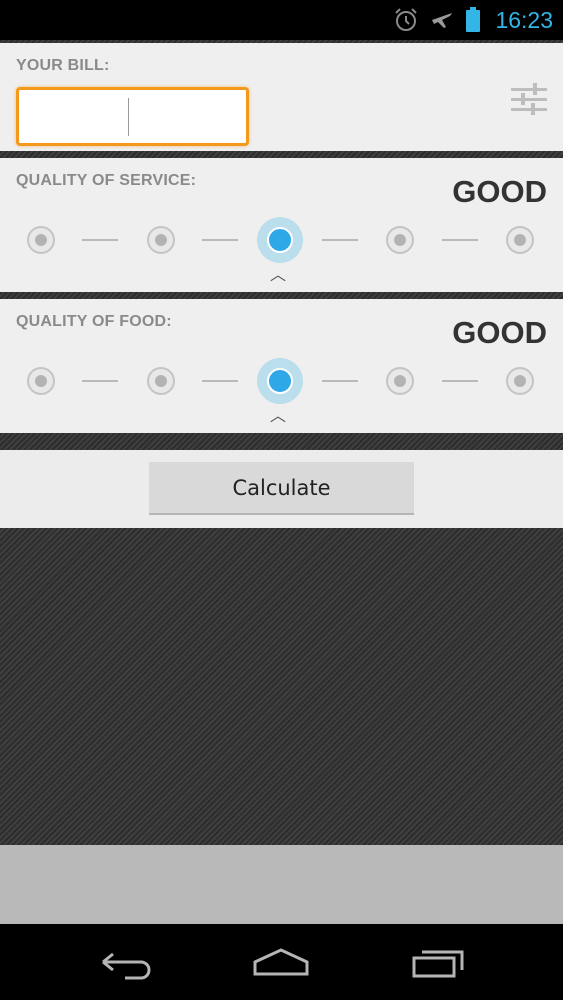 This screenshot has height=1000, width=563. I want to click on service-rating-slider: ︿, so click(281, 245).